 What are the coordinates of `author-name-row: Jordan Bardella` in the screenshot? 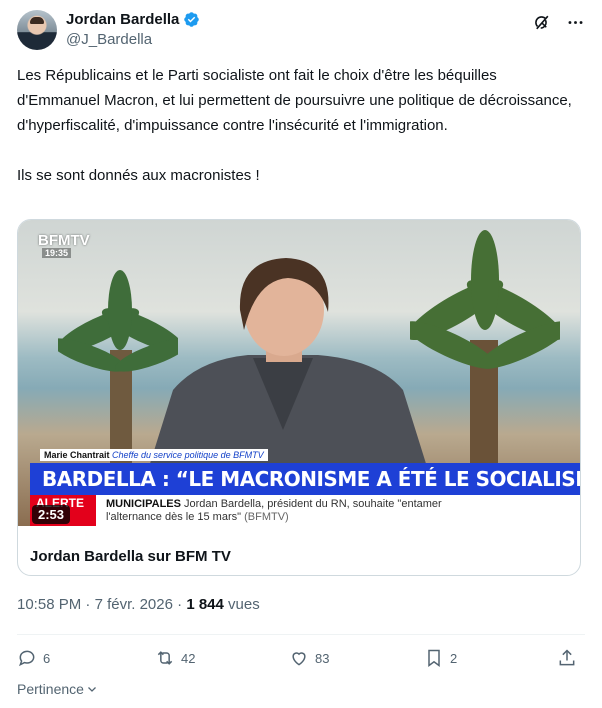 It's located at (133, 19).